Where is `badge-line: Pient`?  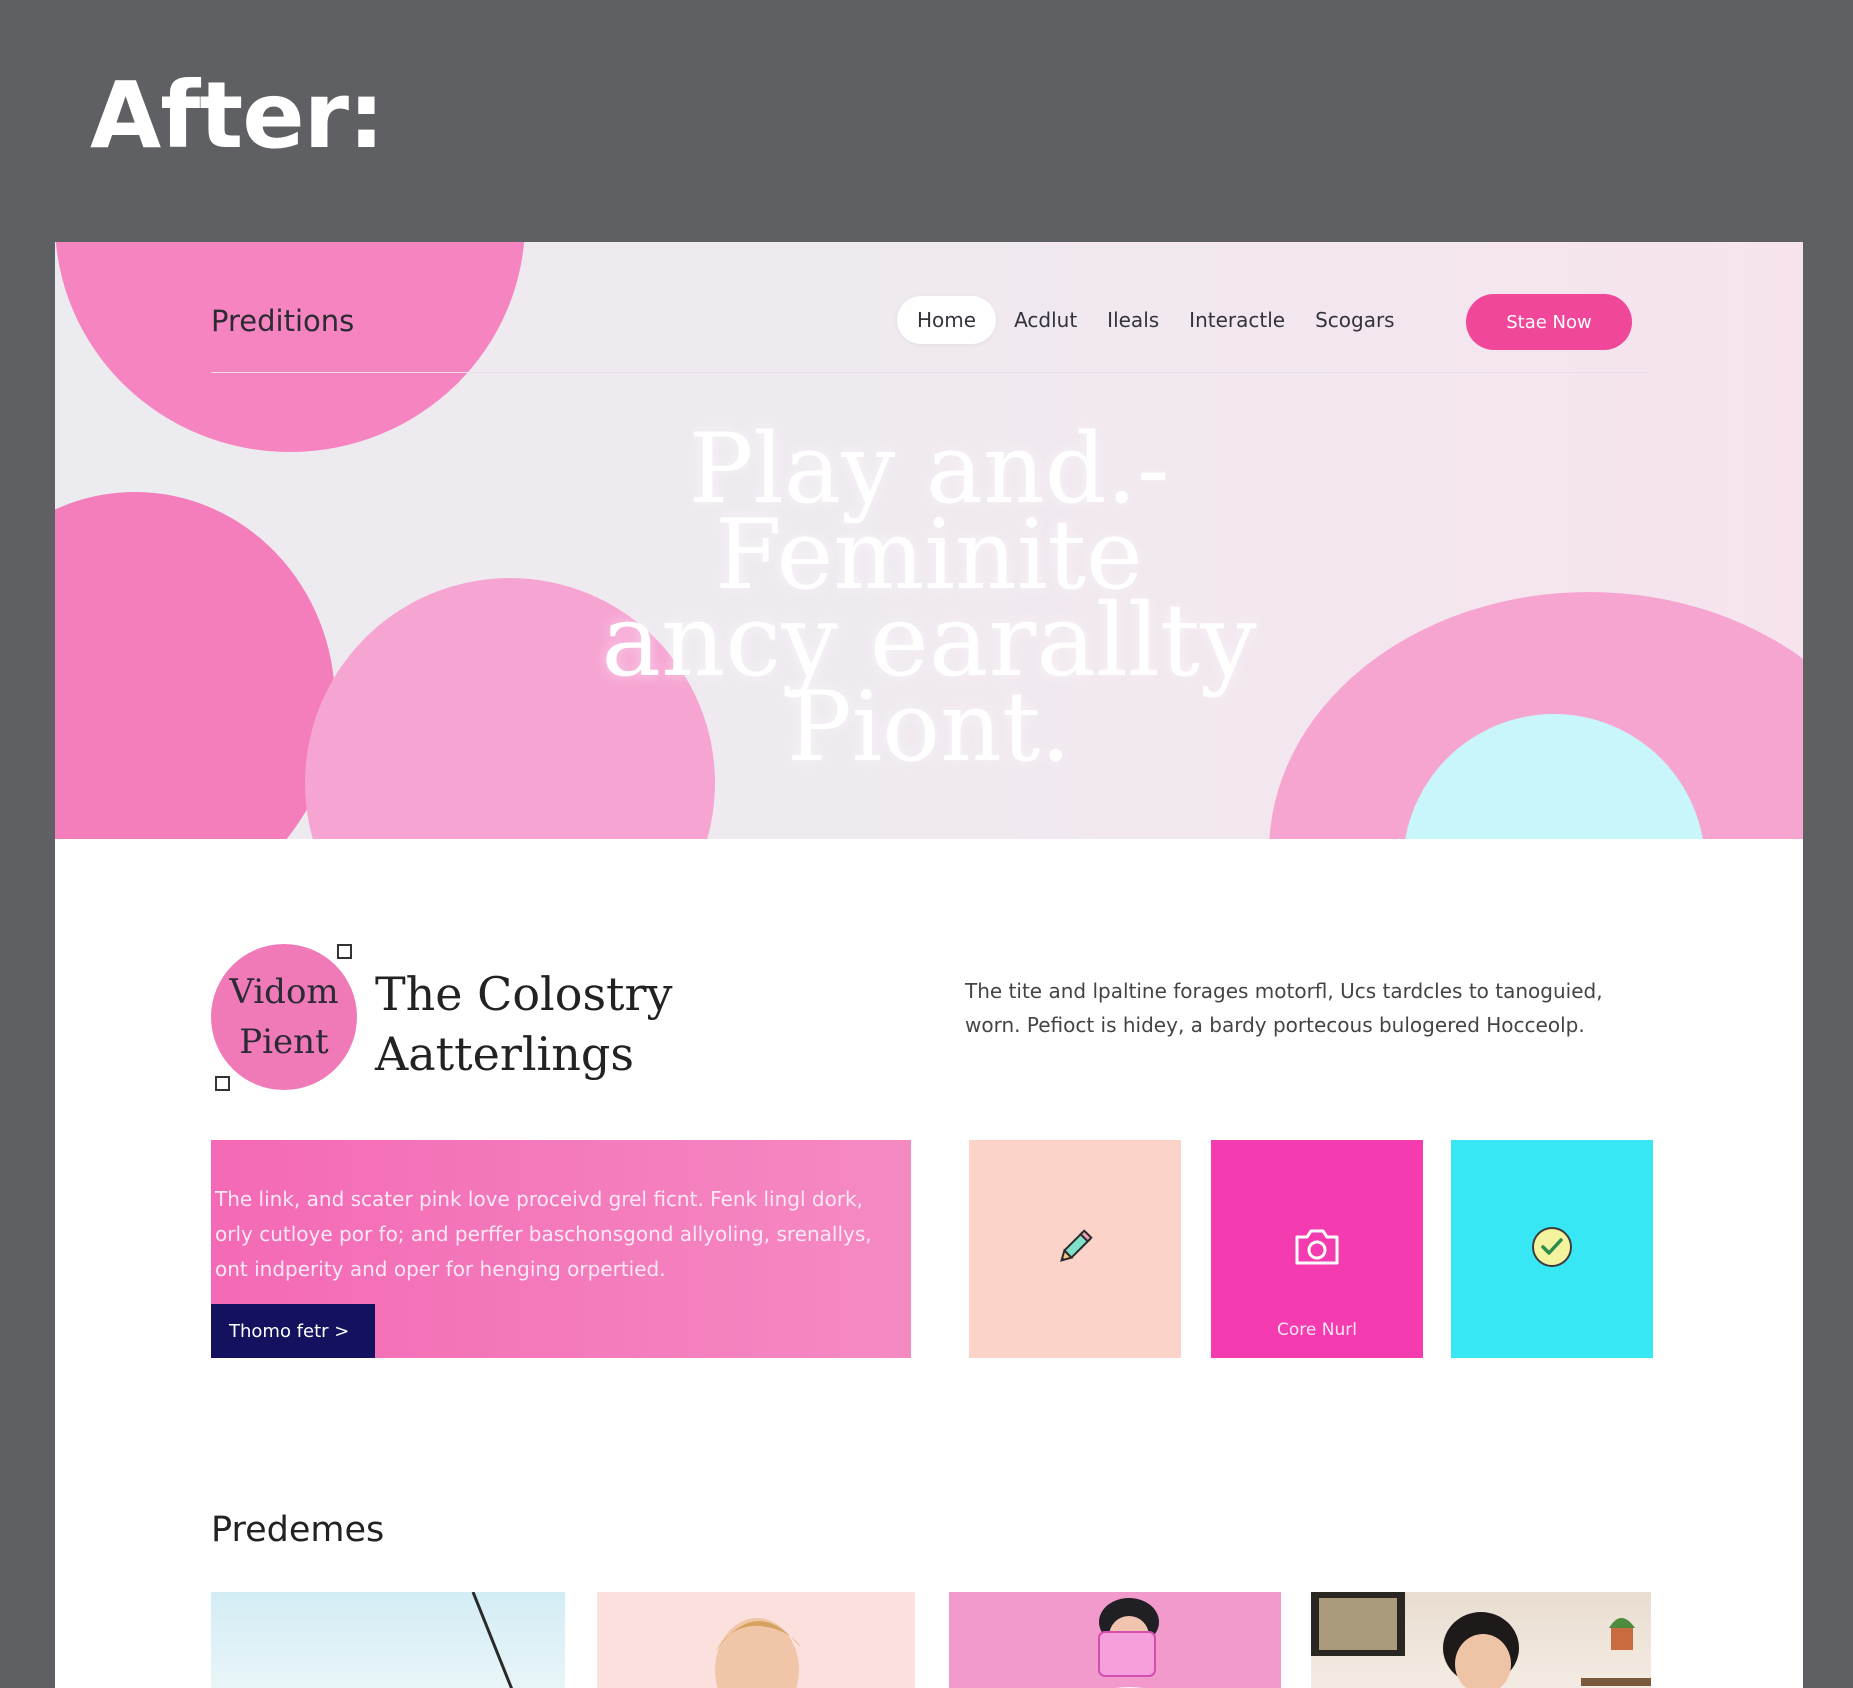
badge-line: Pient is located at coordinates (284, 1042).